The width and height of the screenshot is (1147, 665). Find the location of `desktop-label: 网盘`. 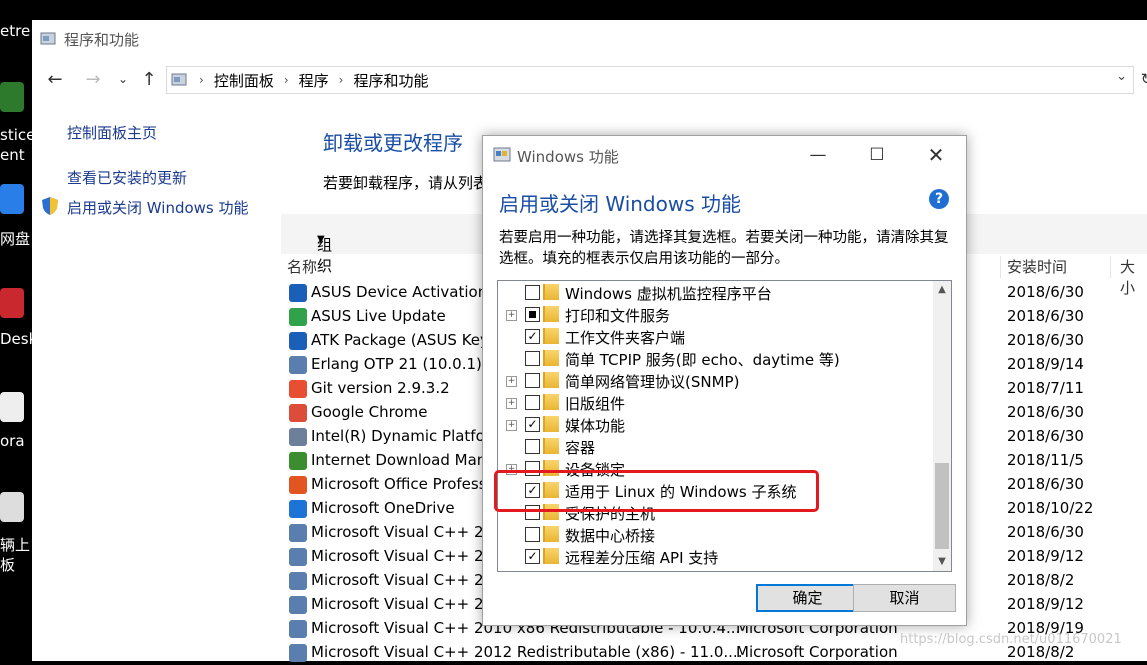

desktop-label: 网盘 is located at coordinates (15, 239).